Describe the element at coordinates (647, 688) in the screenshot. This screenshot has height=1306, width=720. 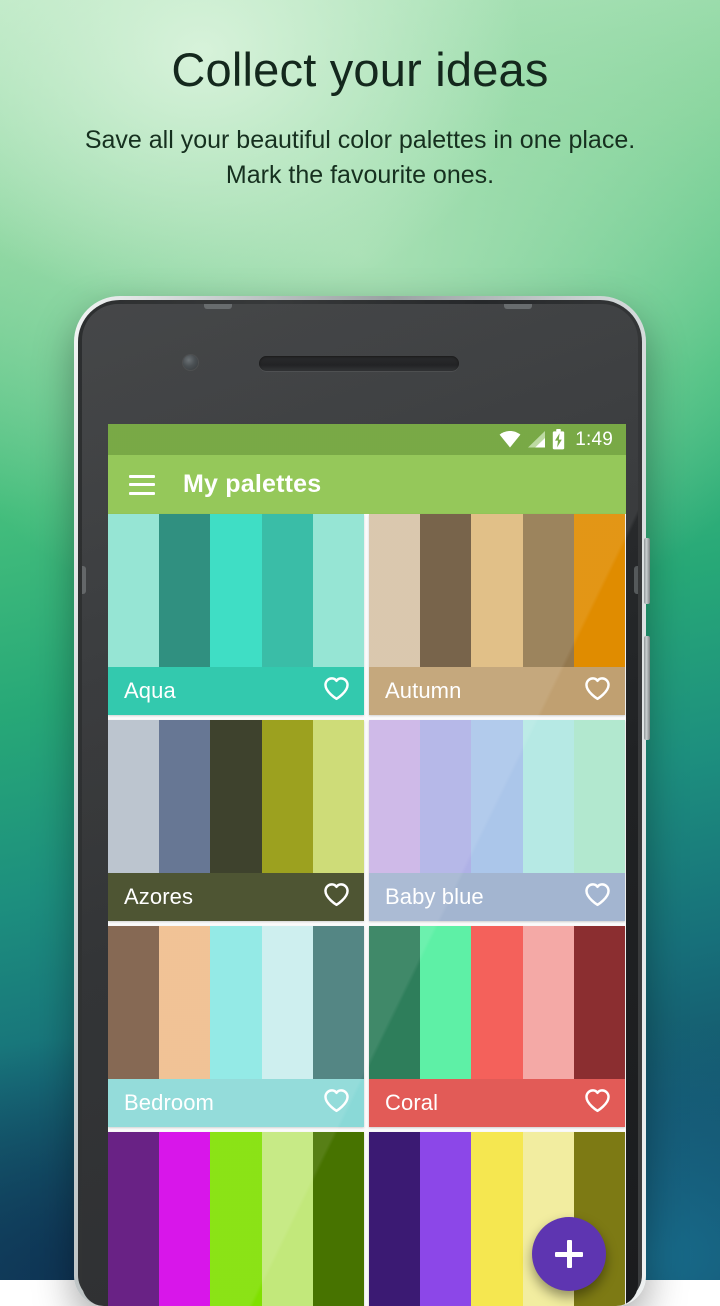
I see `volume-button` at that location.